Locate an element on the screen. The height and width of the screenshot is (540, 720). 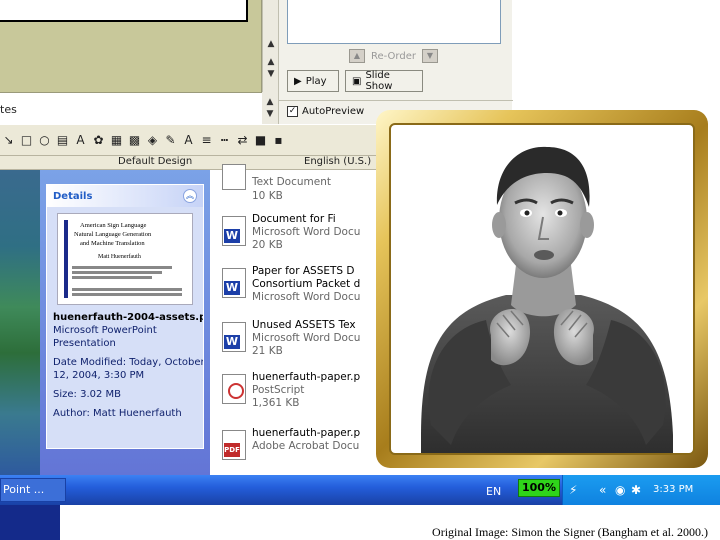
details-file-type-2: Presentation is located at coordinates (84, 343).